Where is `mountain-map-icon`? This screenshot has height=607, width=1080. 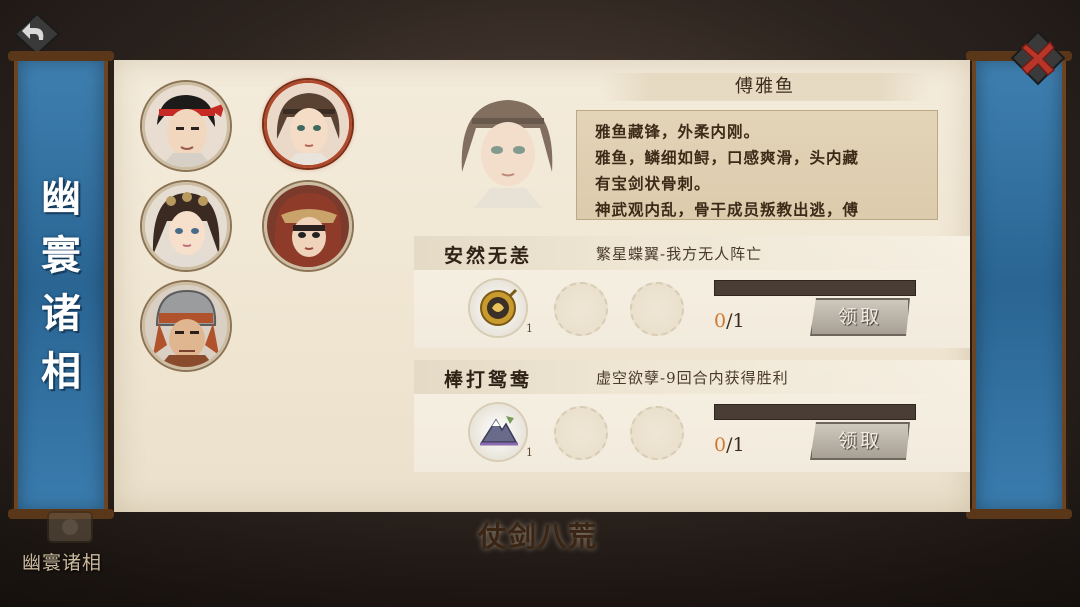 mountain-map-icon is located at coordinates (499, 431).